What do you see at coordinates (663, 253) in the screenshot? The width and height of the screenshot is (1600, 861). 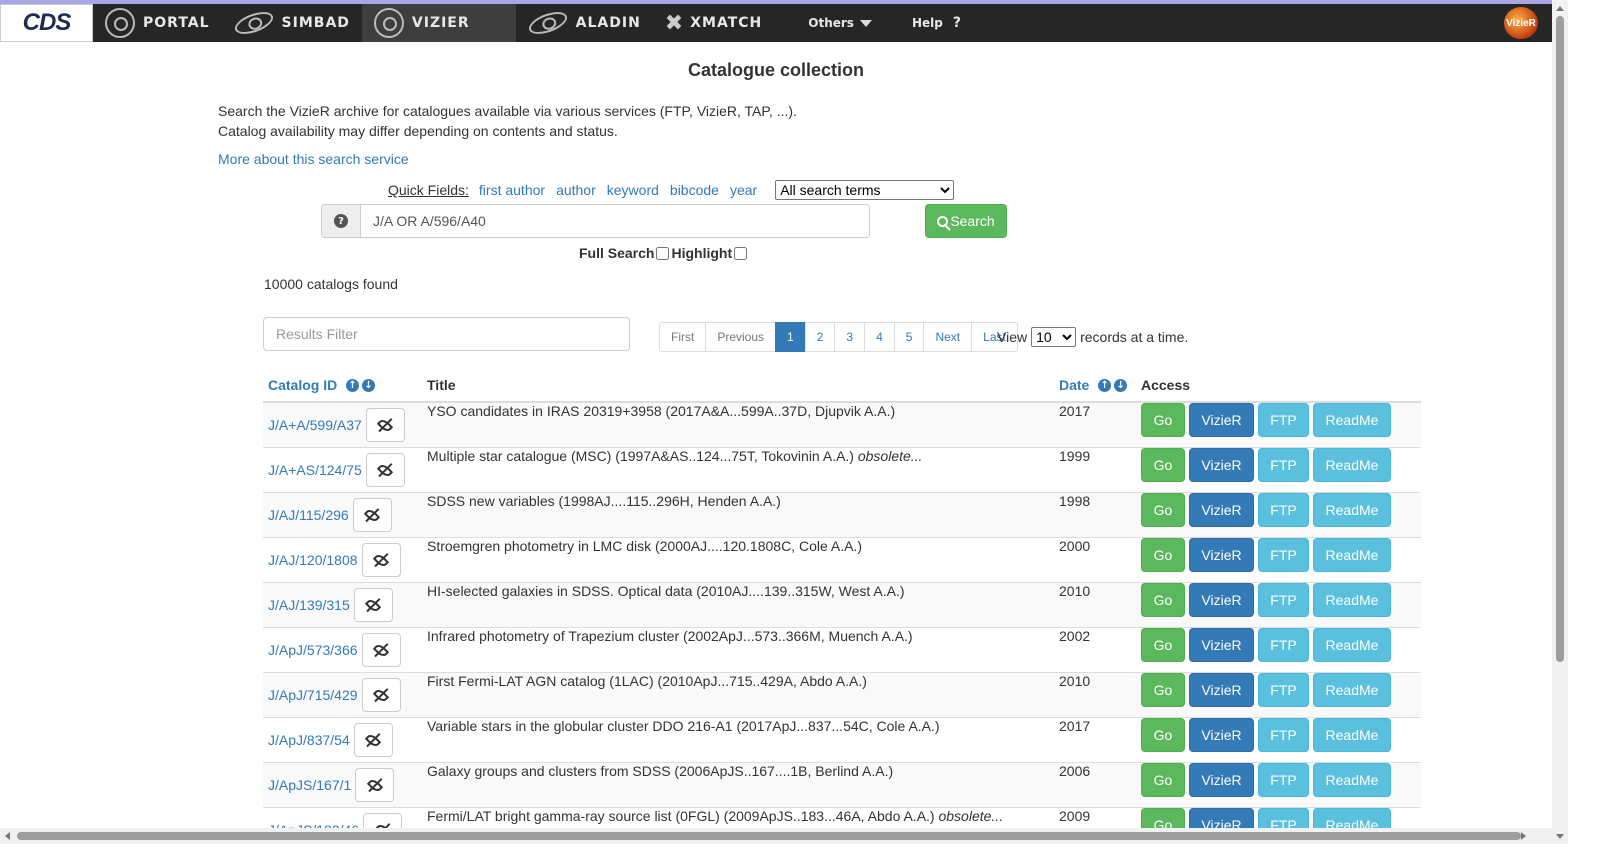 I see `full-search-checkbox` at bounding box center [663, 253].